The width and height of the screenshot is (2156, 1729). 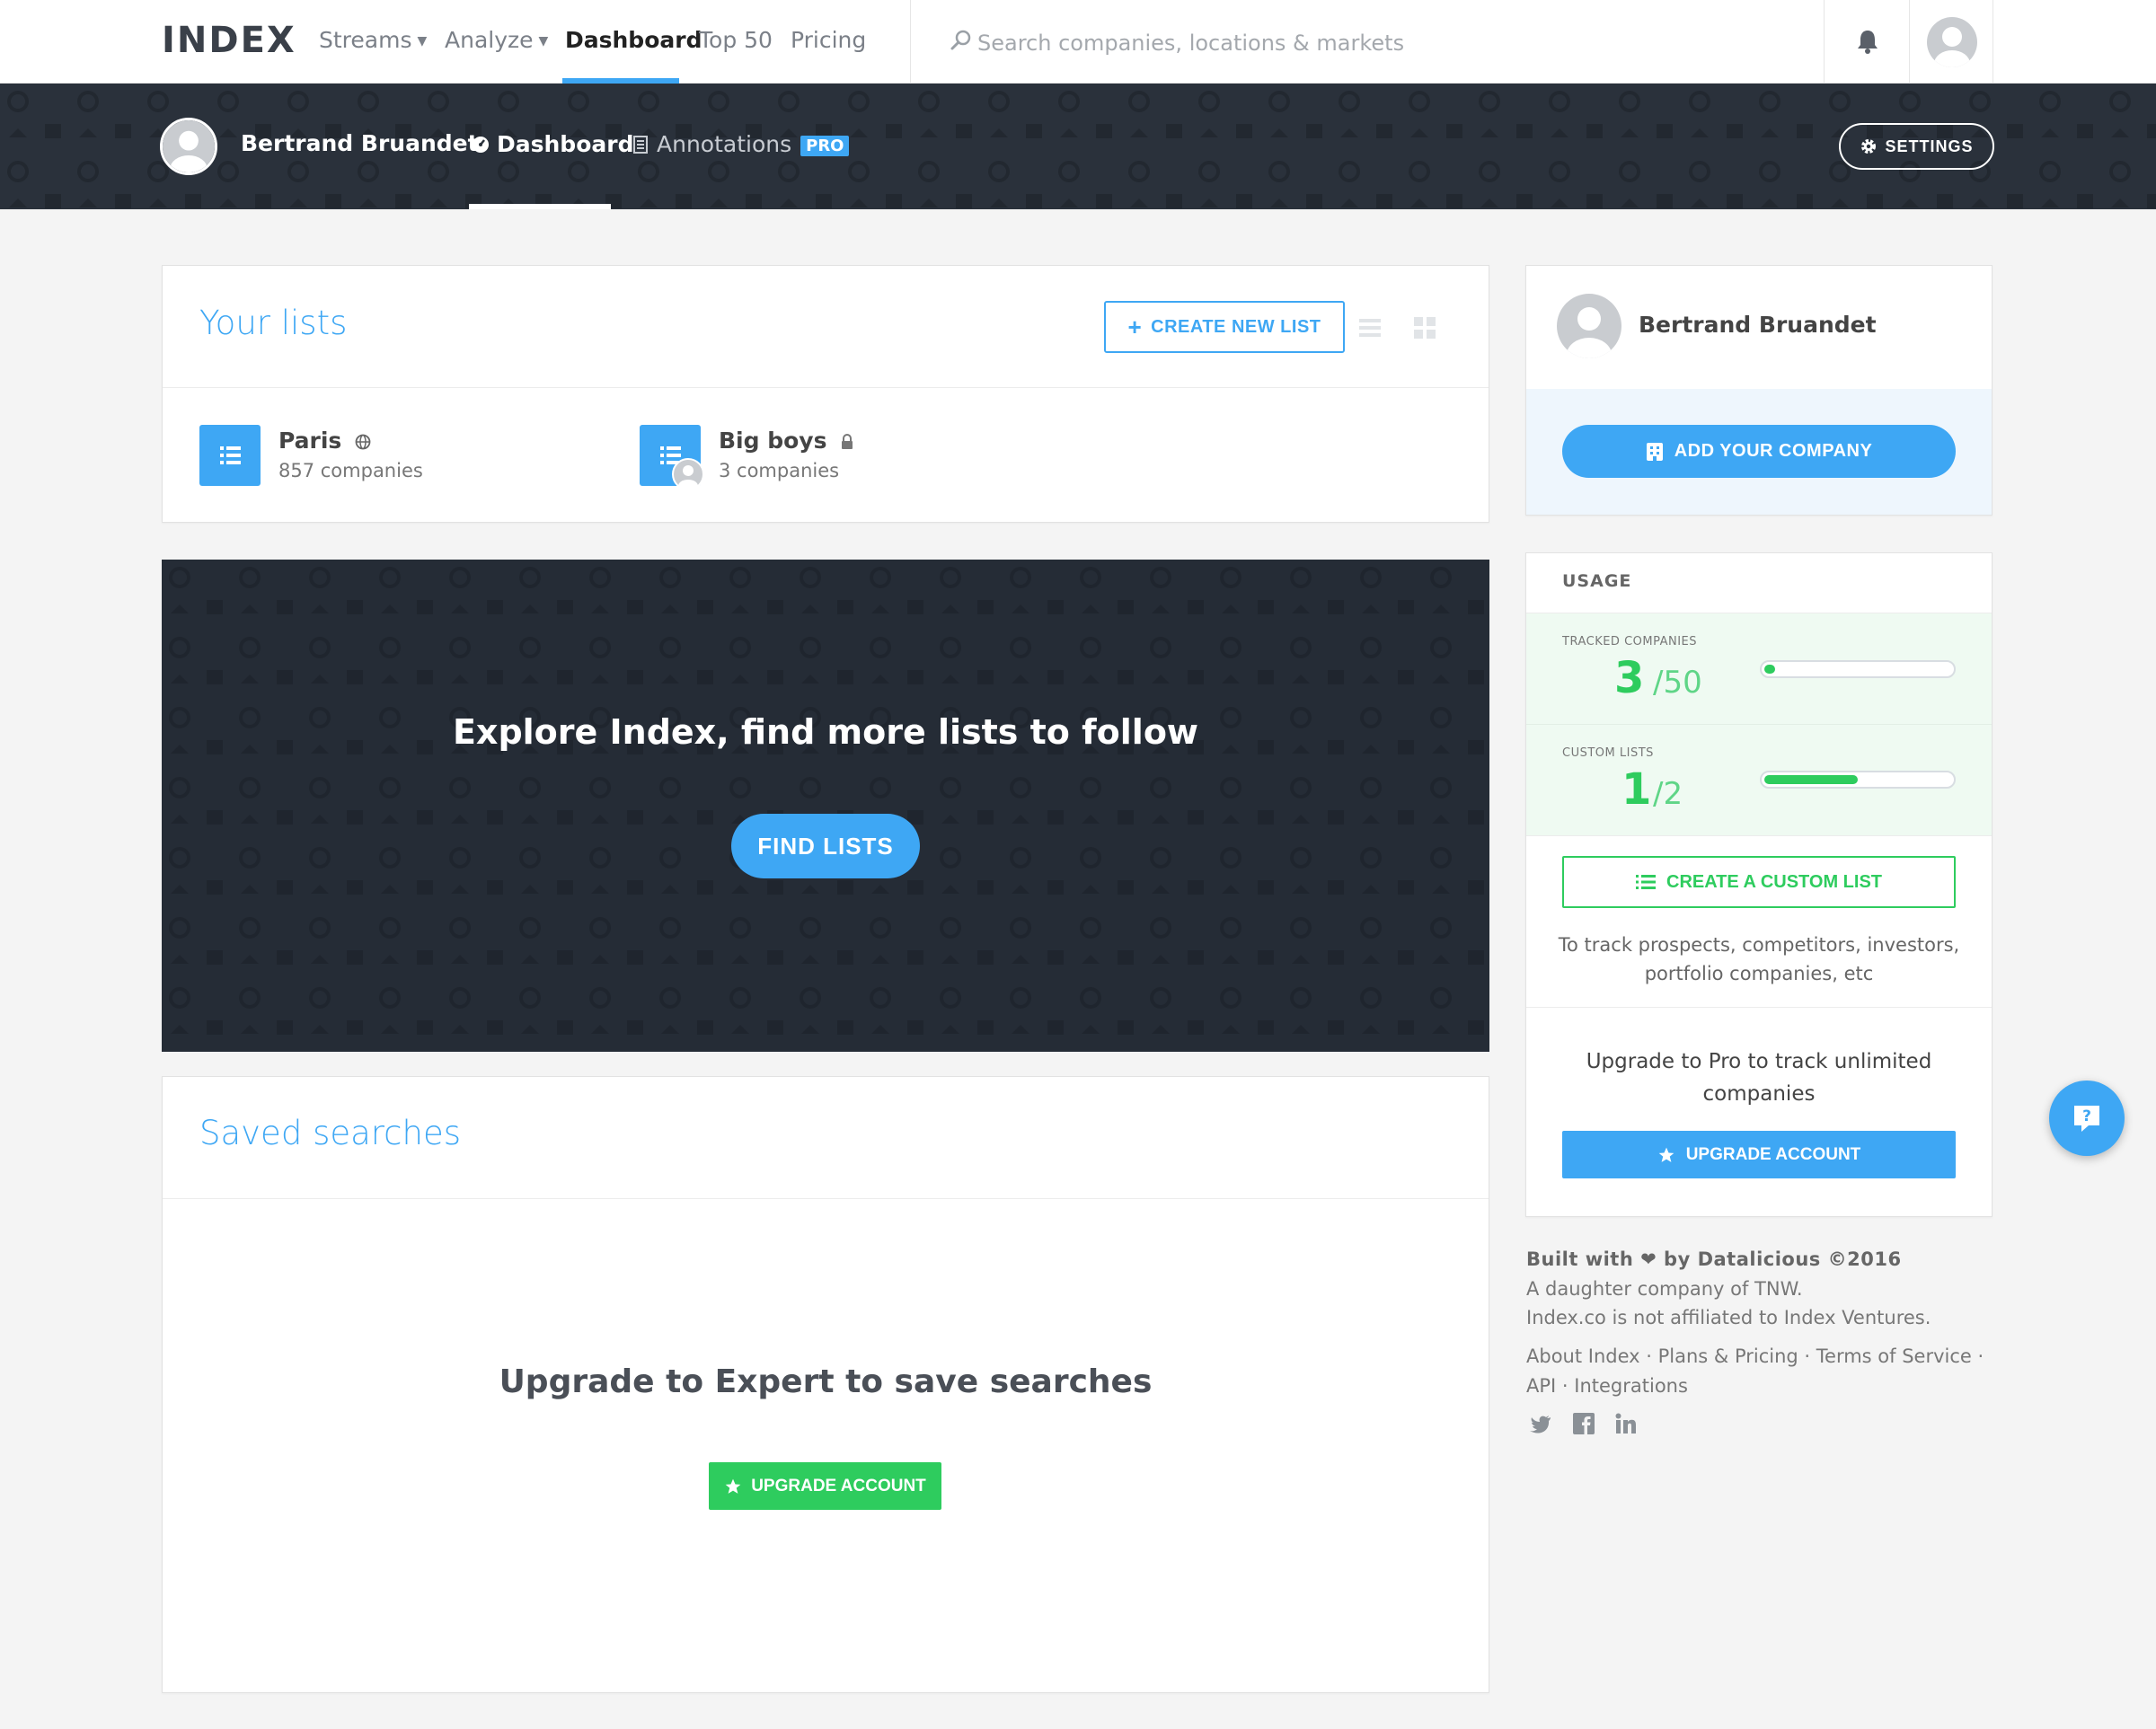 I want to click on grid-view-icon, so click(x=1425, y=328).